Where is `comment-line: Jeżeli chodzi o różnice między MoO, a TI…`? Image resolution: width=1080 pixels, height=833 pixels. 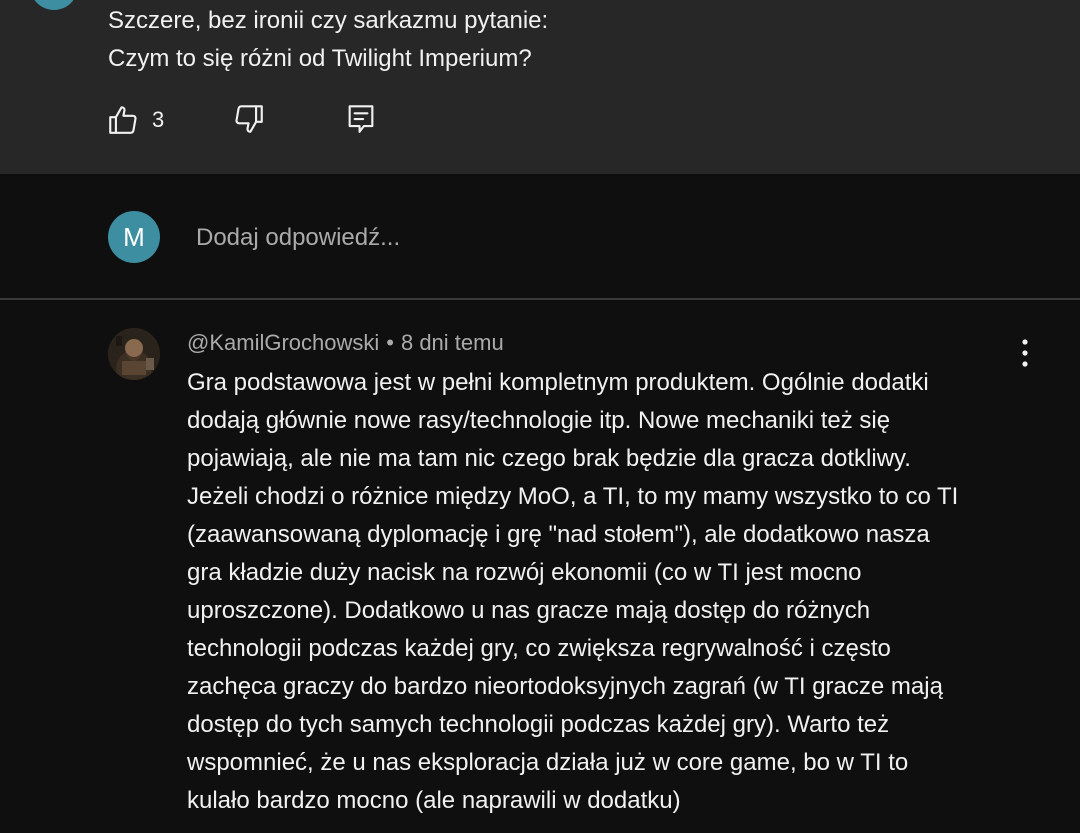 comment-line: Jeżeli chodzi o różnice między MoO, a TI… is located at coordinates (573, 496).